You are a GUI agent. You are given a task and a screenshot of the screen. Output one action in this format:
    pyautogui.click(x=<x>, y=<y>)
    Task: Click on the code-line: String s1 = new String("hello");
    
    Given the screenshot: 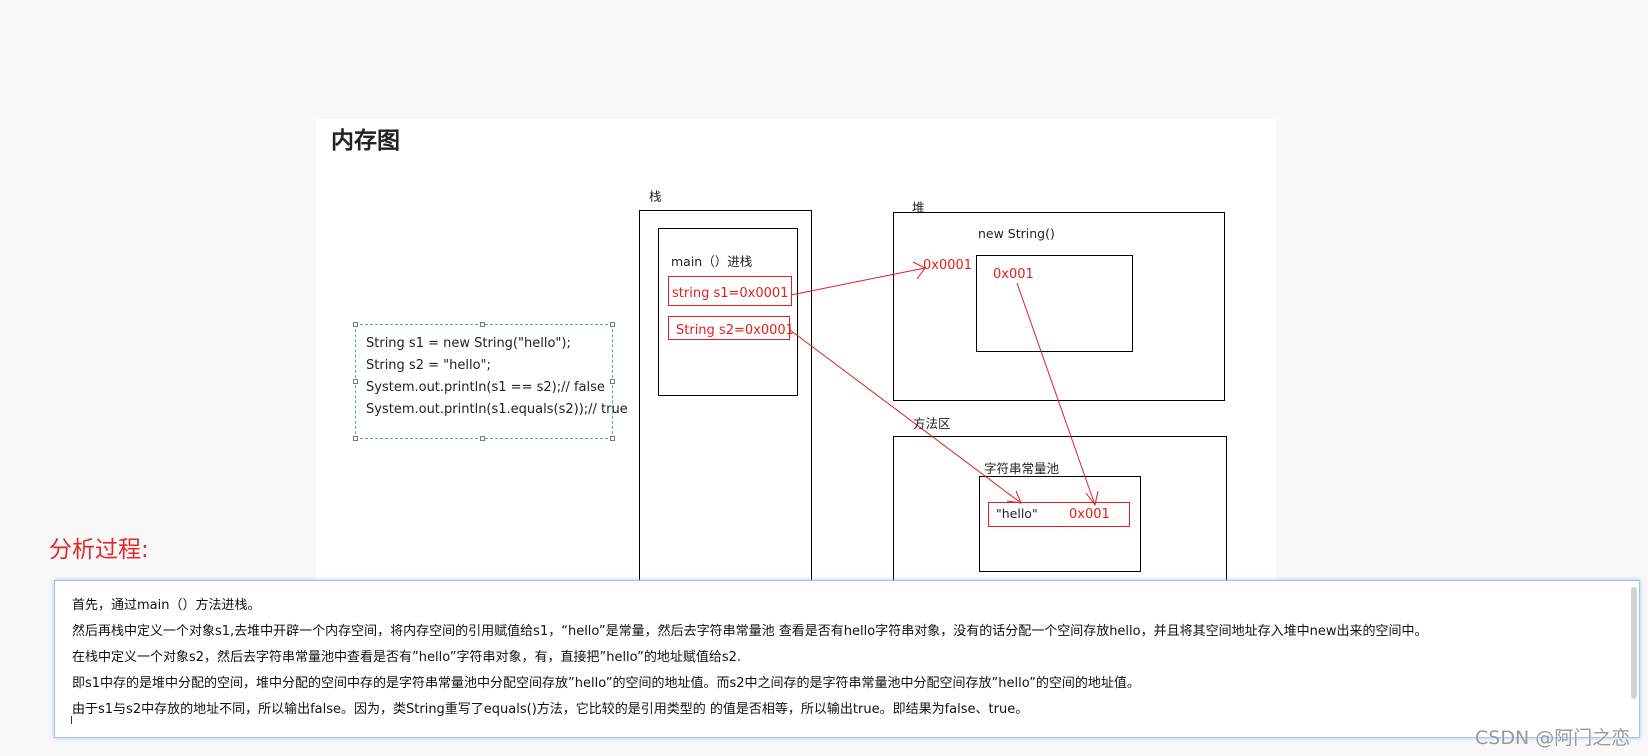 What is the action you would take?
    pyautogui.click(x=468, y=343)
    